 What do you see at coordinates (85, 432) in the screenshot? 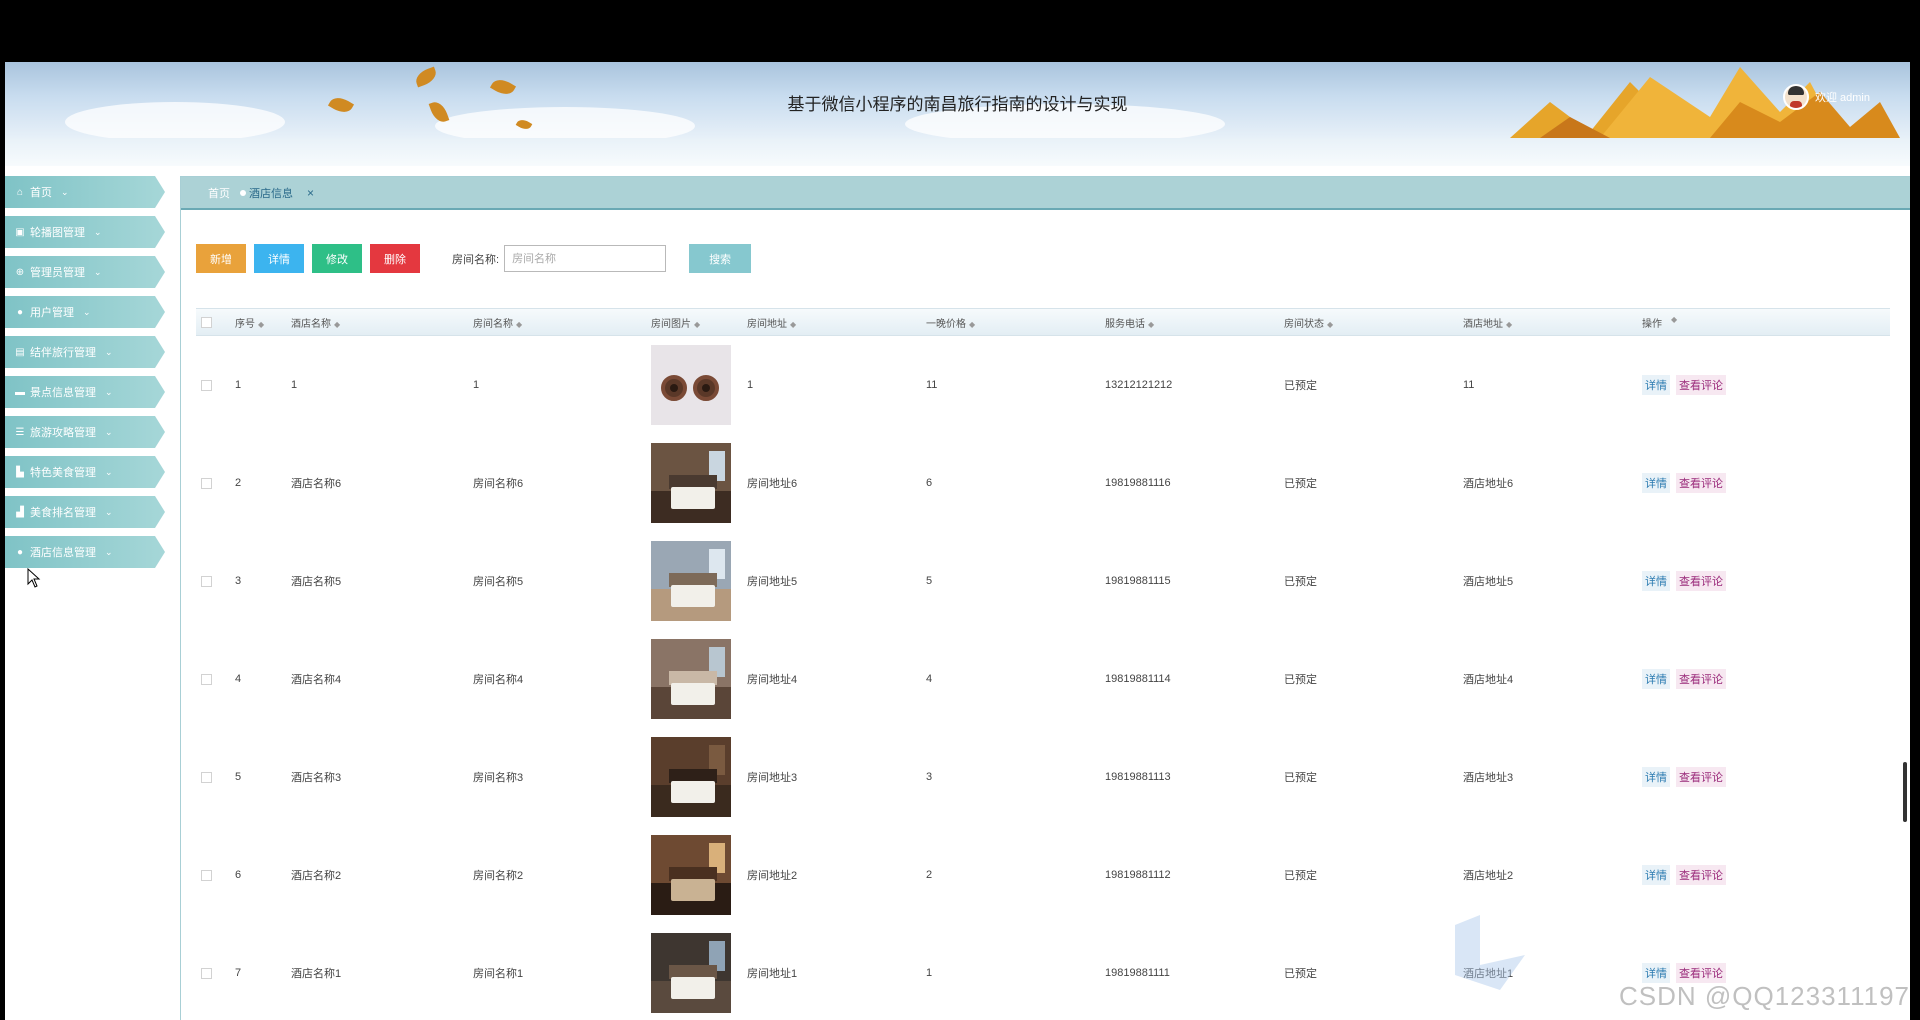
I see `sidebar-item-guides: ☰ 旅游攻略管理 ⌄` at bounding box center [85, 432].